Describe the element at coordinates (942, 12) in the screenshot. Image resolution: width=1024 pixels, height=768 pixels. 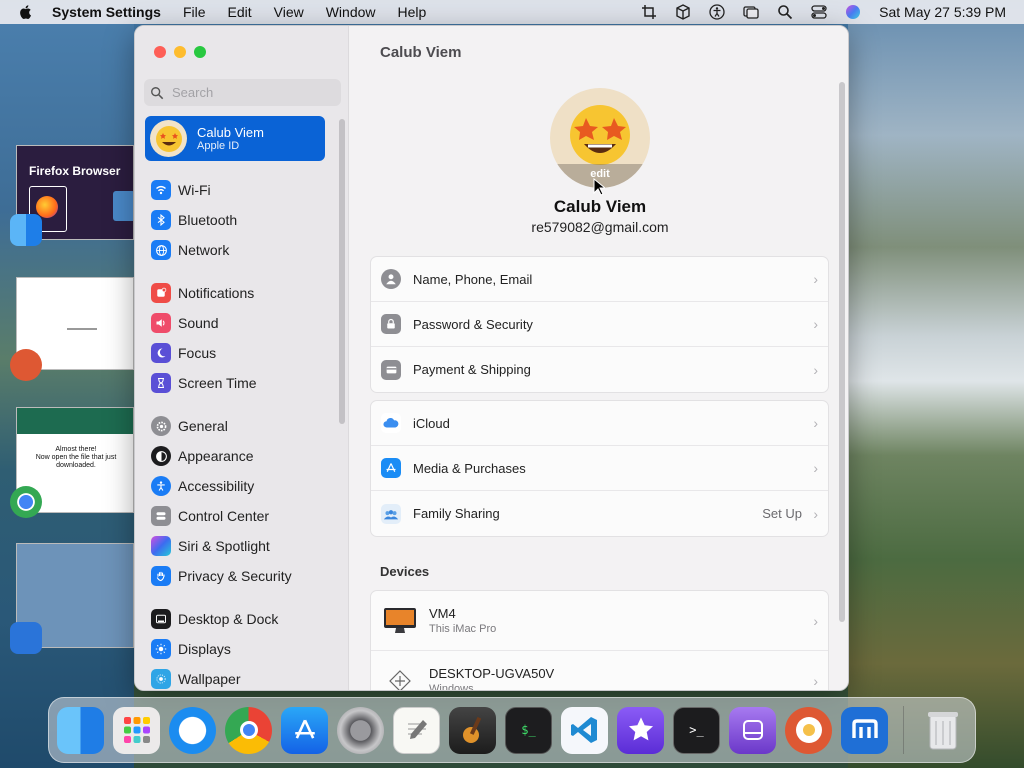
I see `menu-clock: Sat May 27 5:39 PM` at that location.